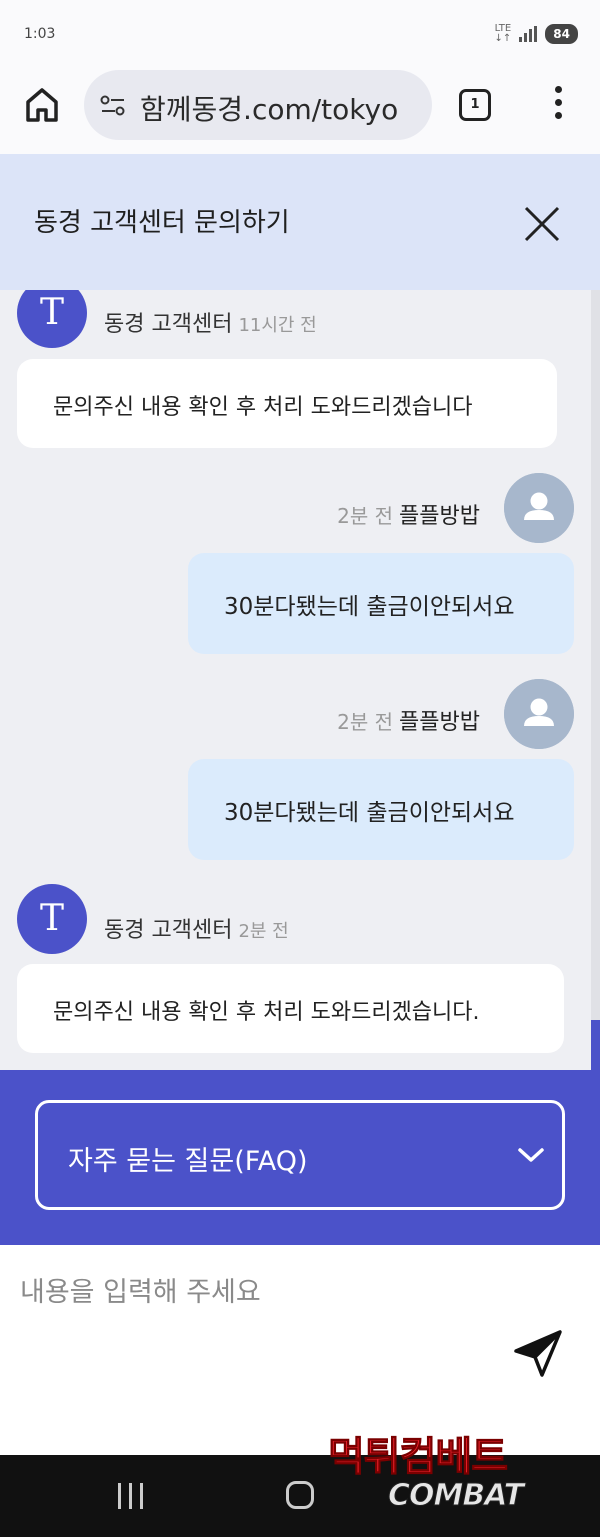  I want to click on site-settings-icon, so click(113, 106).